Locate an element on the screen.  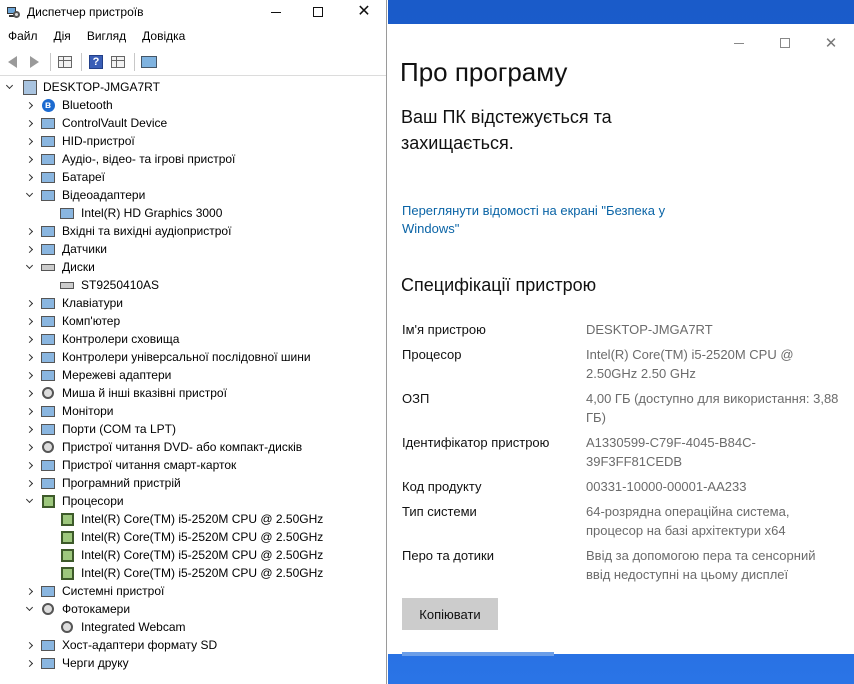
settings-close-button: ✕ is located at coordinates (831, 43).